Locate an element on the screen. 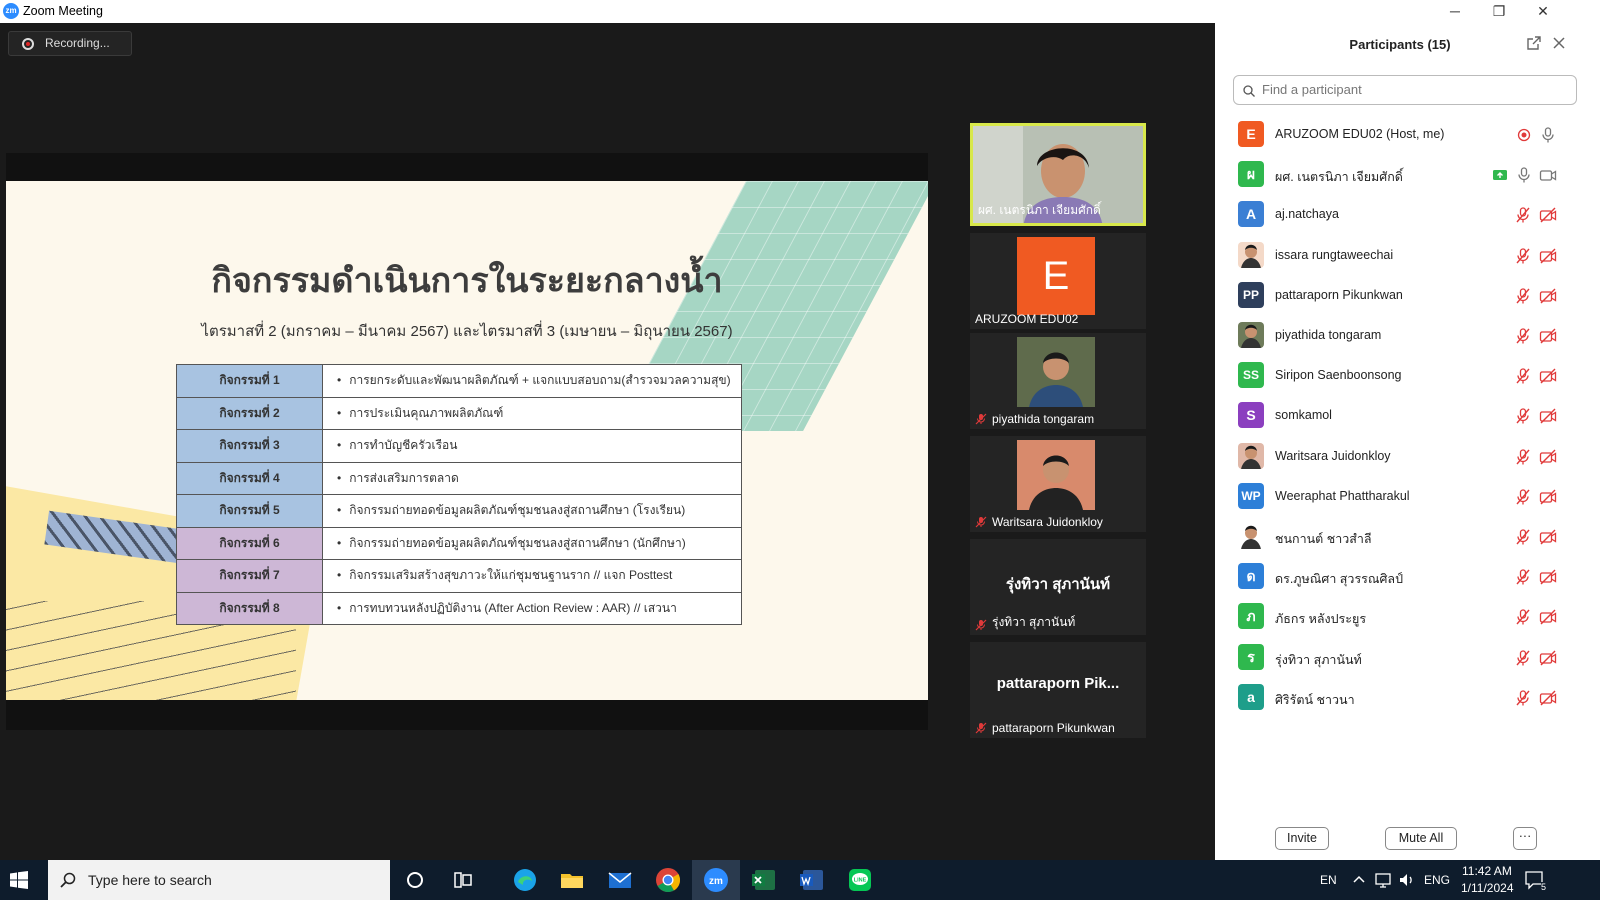 The image size is (1600, 900). tile-name-label: รุ่งทิวา สุภานันท์ is located at coordinates (1034, 622).